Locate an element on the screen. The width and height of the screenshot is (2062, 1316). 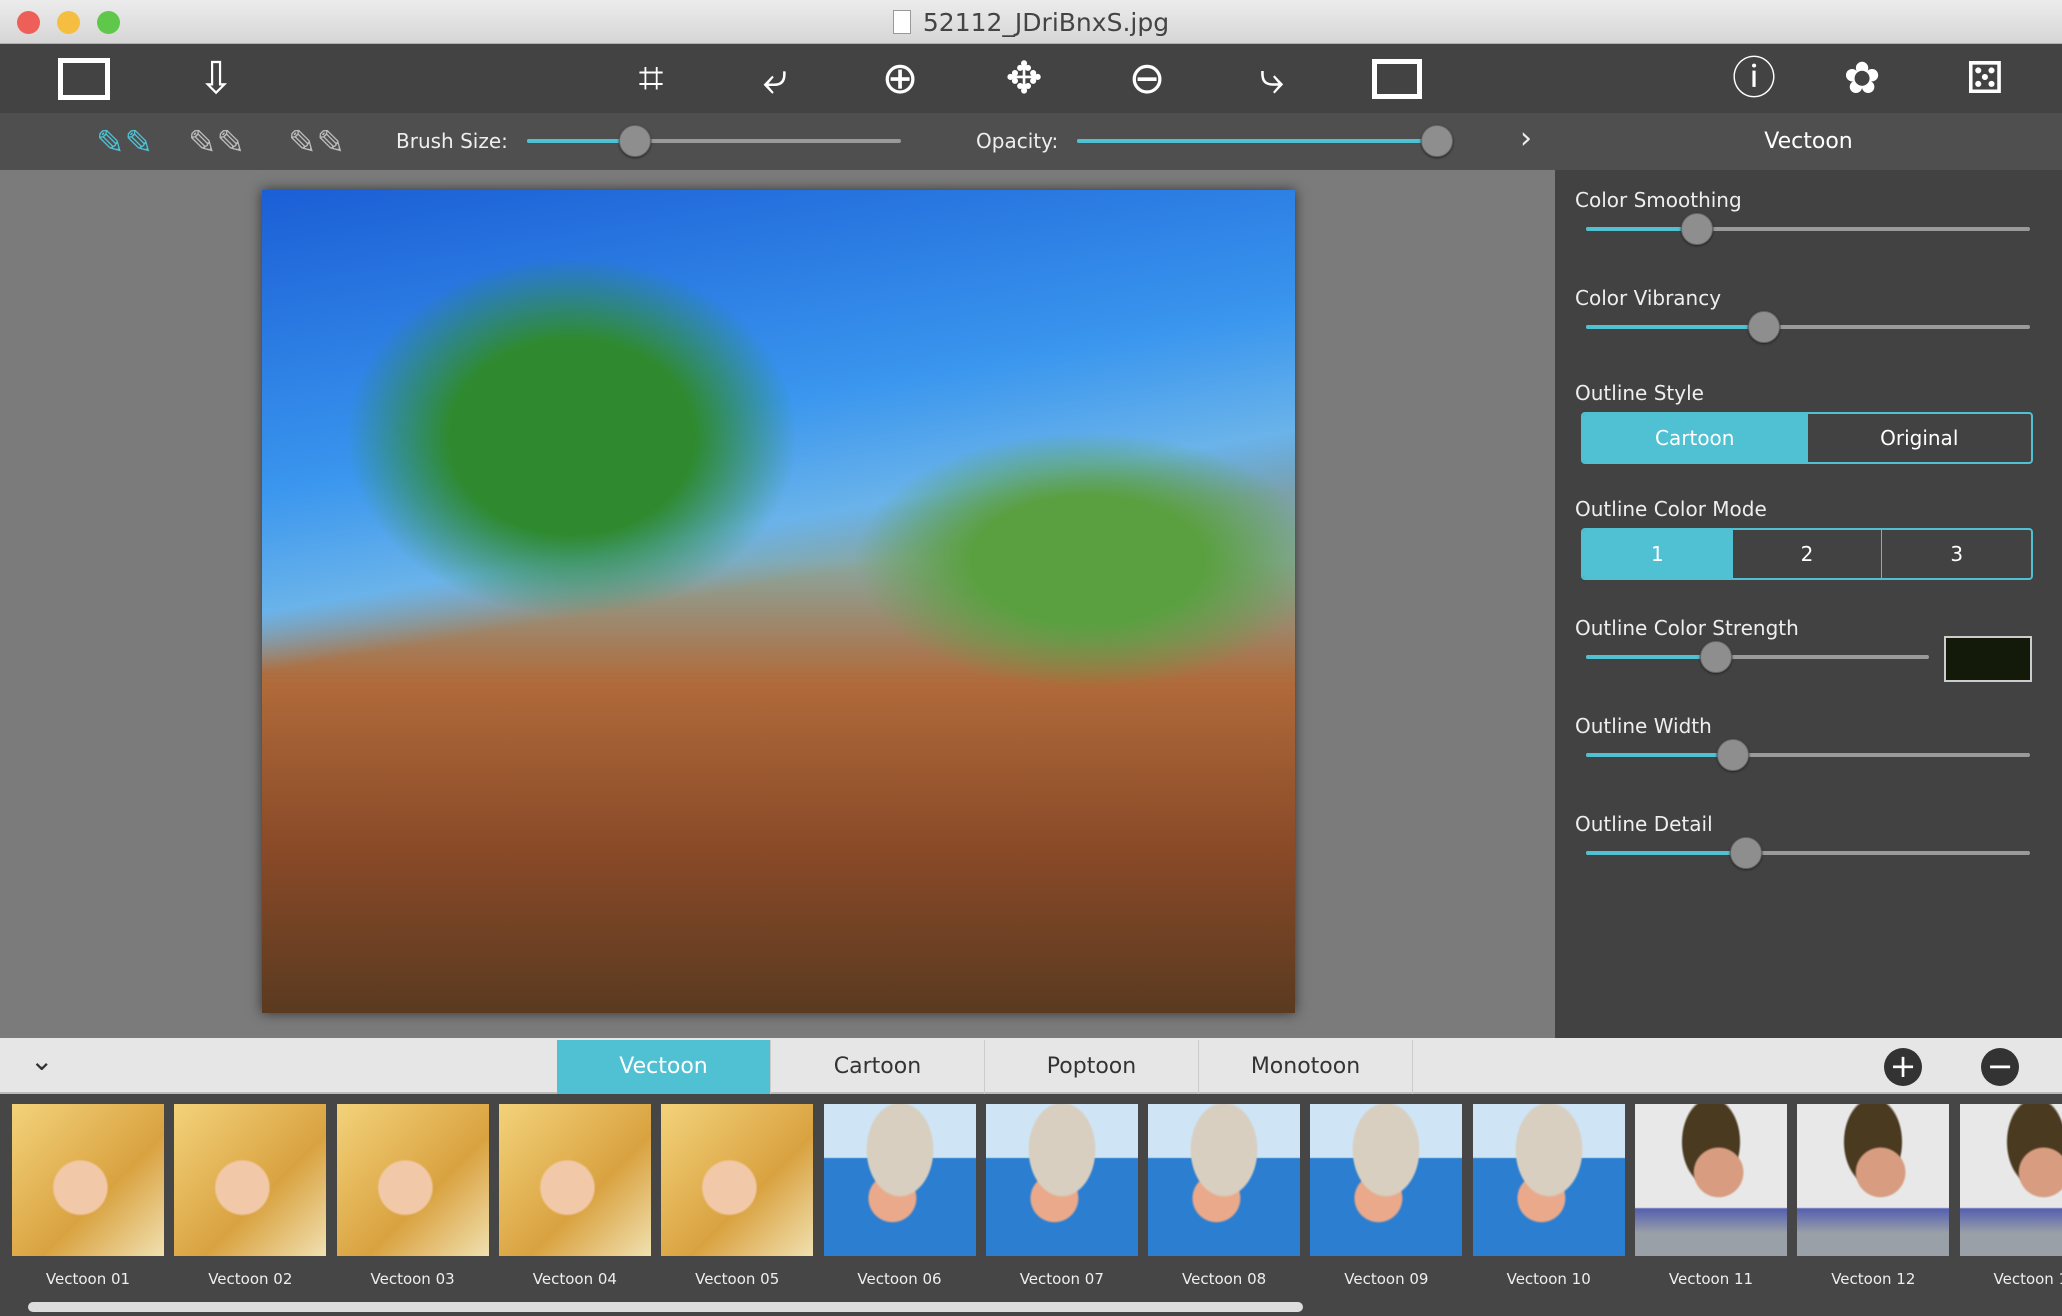
main-toolbar: ⇩ ⌗ ⤶ ⊕ ✥ ⊖ ⤷ ⓘ ✿ ⚄ is located at coordinates (1031, 78).